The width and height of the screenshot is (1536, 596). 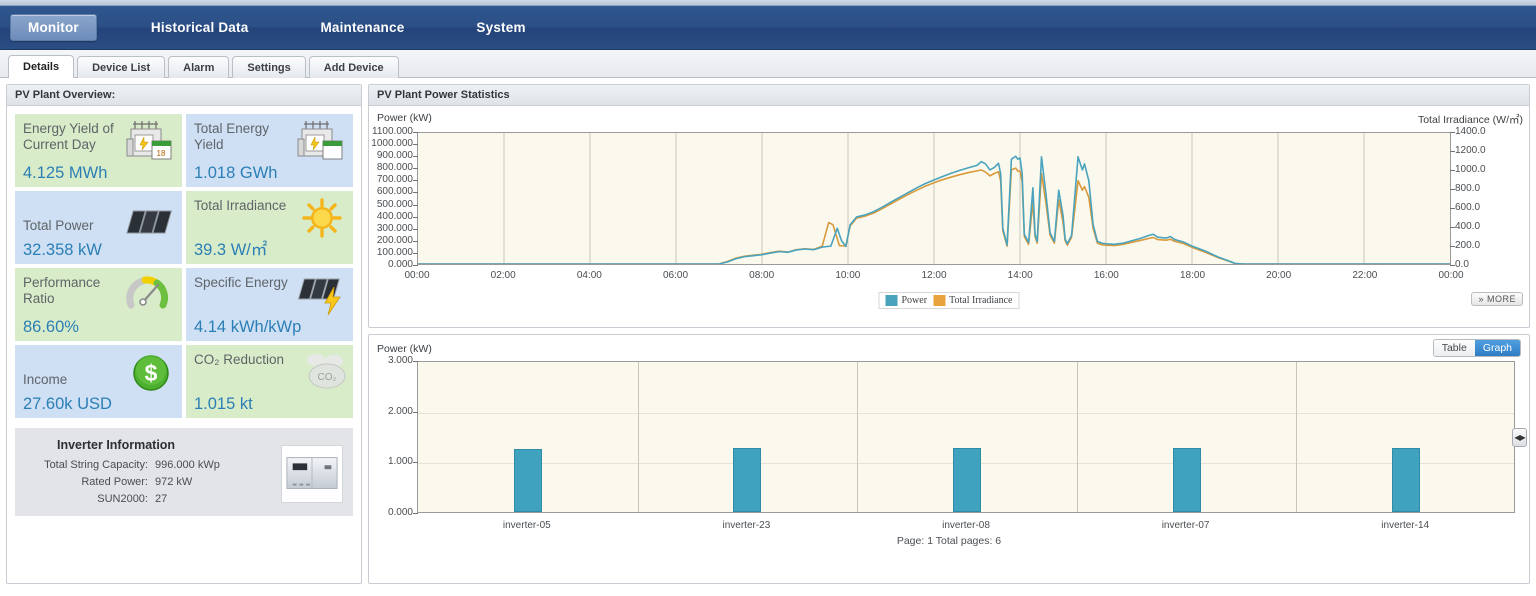 What do you see at coordinates (269, 227) in the screenshot?
I see `kpi-total-irradiance: Total Irradiance 39.3 W/㎡` at bounding box center [269, 227].